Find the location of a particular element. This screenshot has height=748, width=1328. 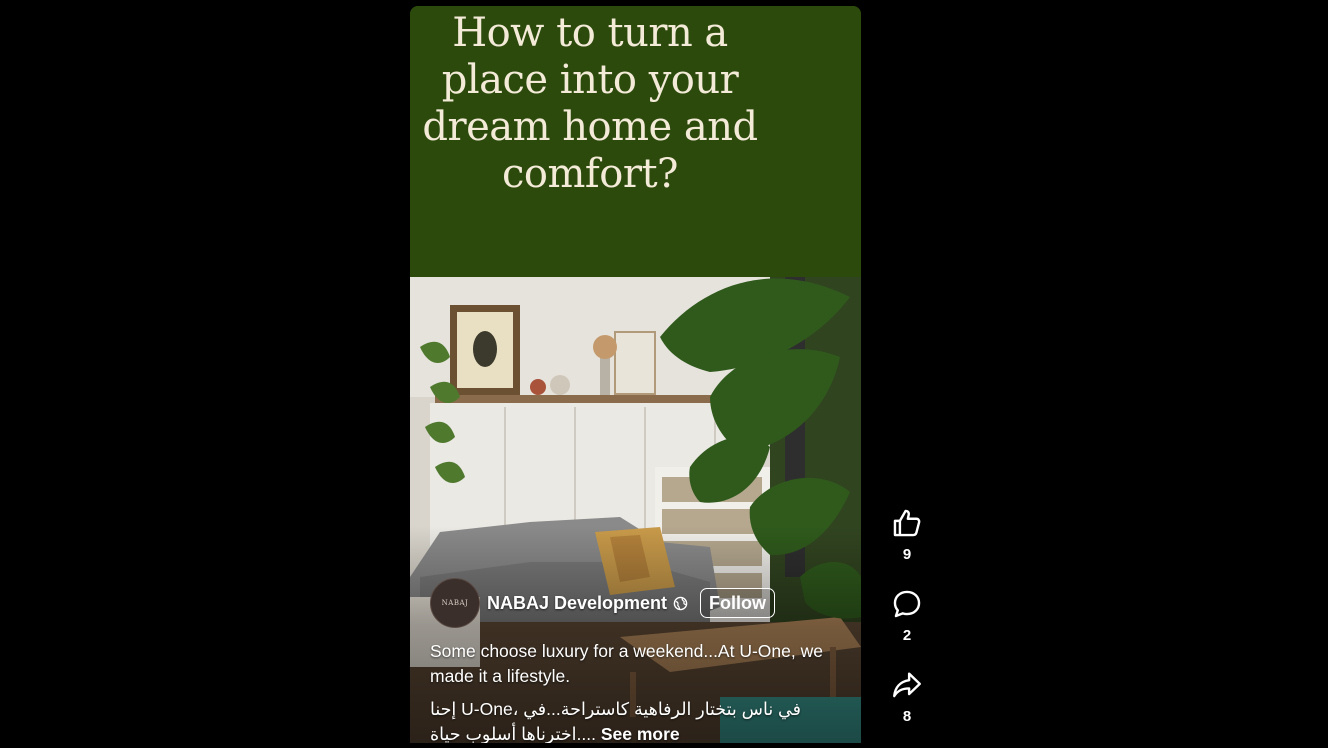

author-name: NABAJ Development is located at coordinates (577, 603).